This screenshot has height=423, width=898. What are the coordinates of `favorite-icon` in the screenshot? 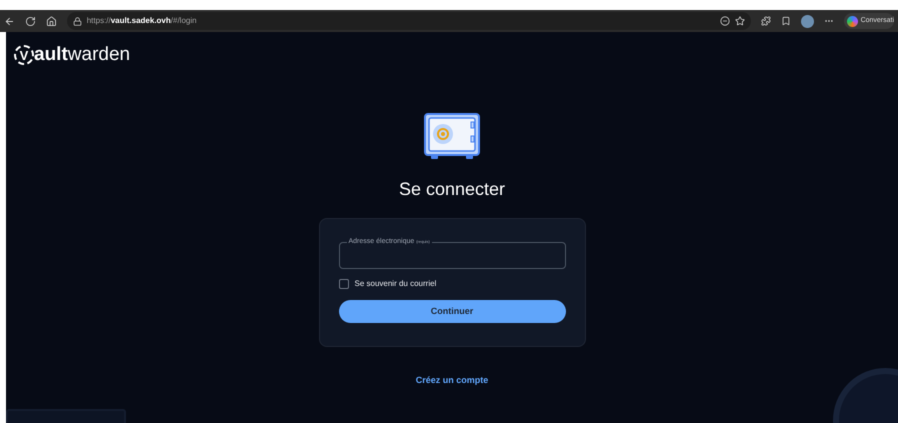 It's located at (739, 21).